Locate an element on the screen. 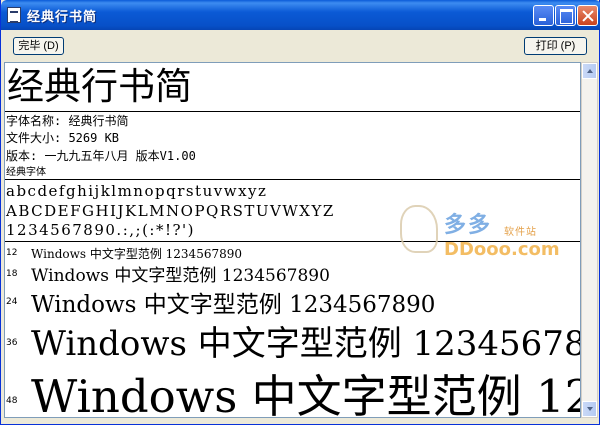 The width and height of the screenshot is (600, 425). window-title: 经典行书简 is located at coordinates (62, 17).